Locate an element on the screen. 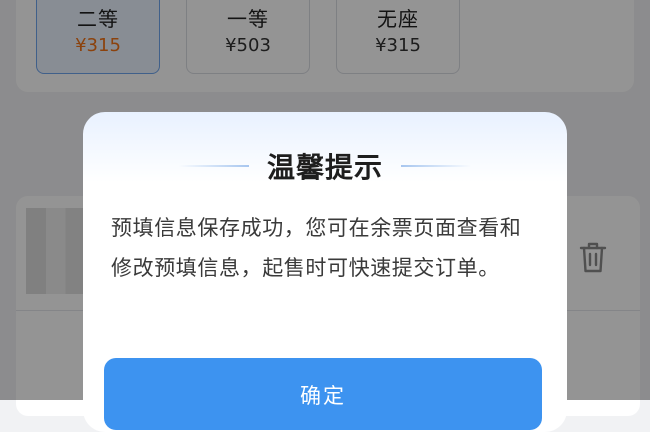 This screenshot has width=650, height=432. dialog-title: 温馨提示 is located at coordinates (324, 167).